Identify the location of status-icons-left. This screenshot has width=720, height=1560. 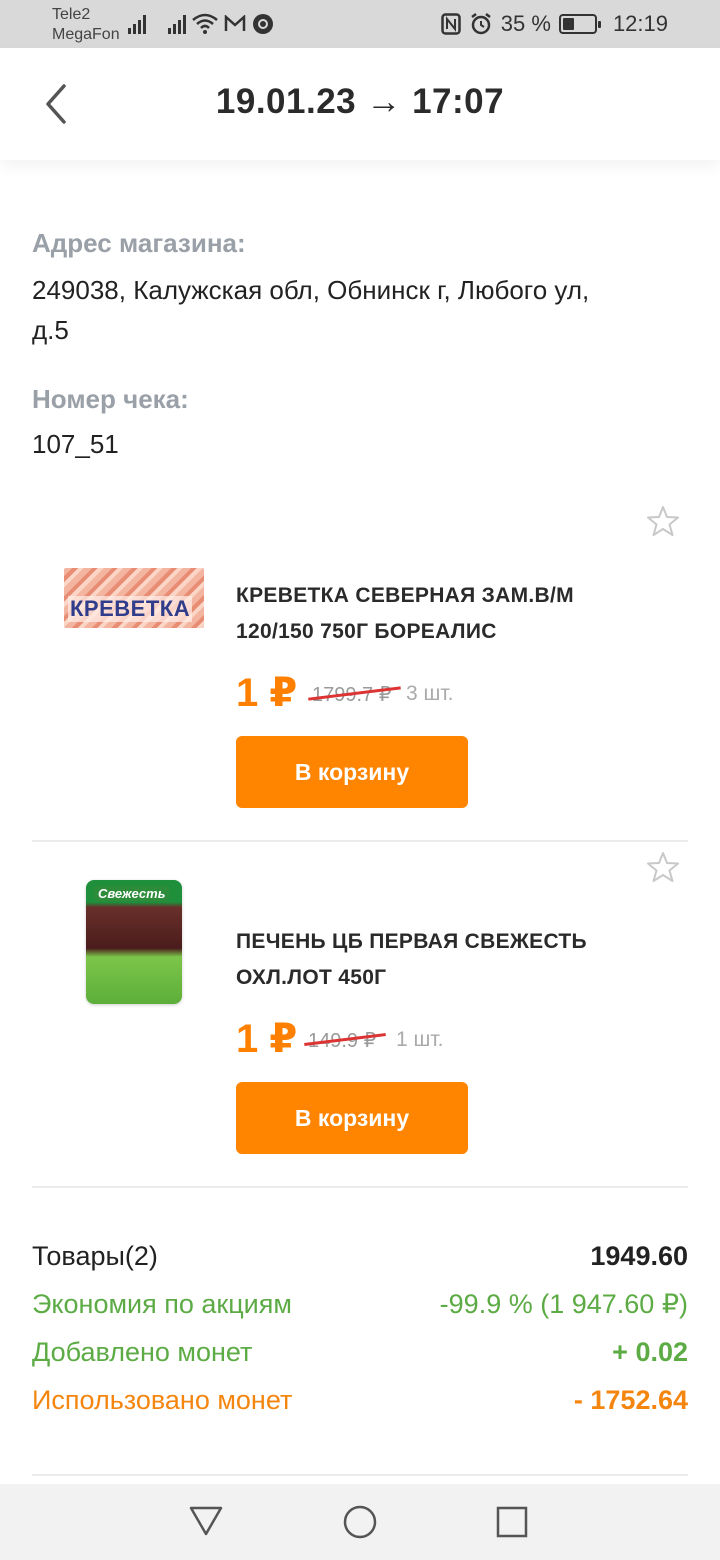
(201, 24).